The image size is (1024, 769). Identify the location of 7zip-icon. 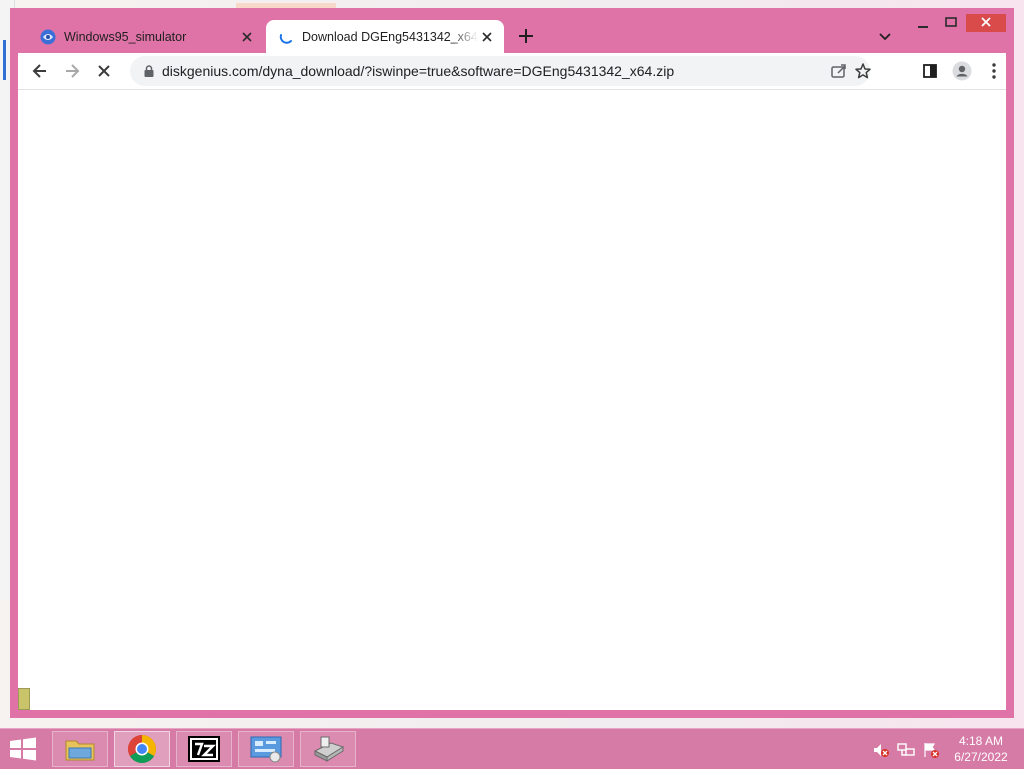
(204, 749).